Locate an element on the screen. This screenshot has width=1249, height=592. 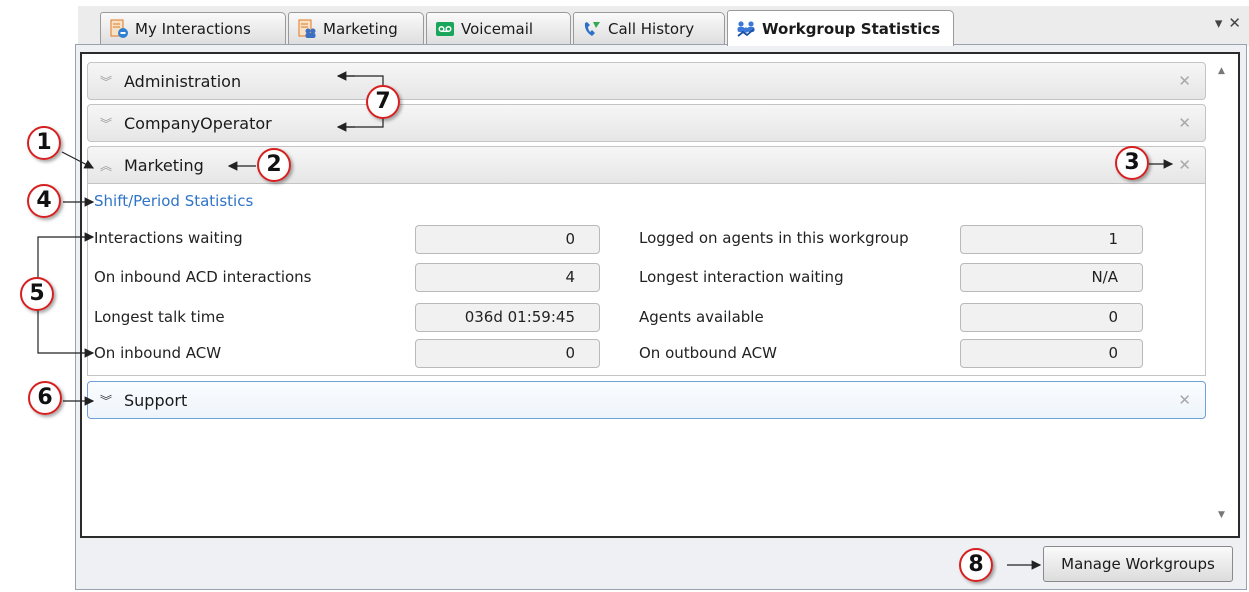
group-name: Administration is located at coordinates (183, 81).